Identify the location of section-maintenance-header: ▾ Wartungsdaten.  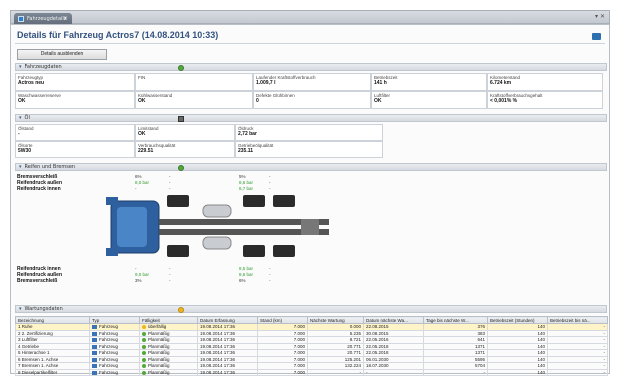
(311, 309).